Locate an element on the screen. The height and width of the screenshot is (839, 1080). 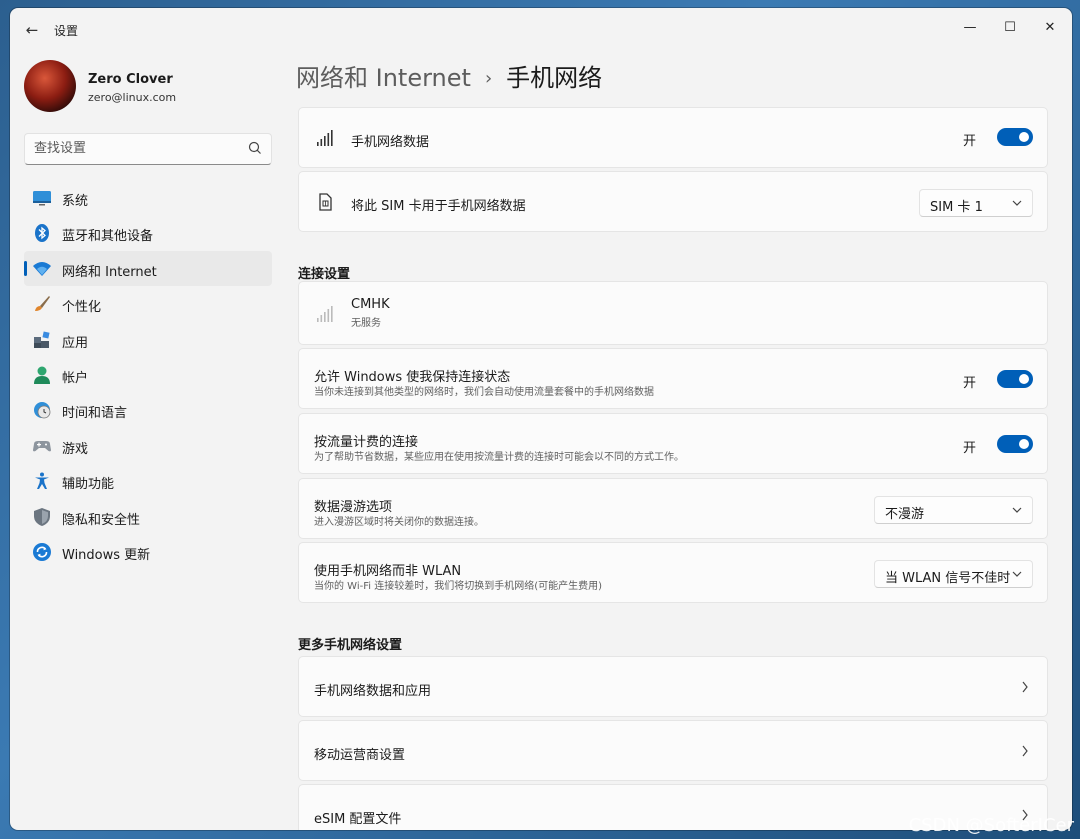
sidebar-item-label: 游戏 is located at coordinates (75, 449).